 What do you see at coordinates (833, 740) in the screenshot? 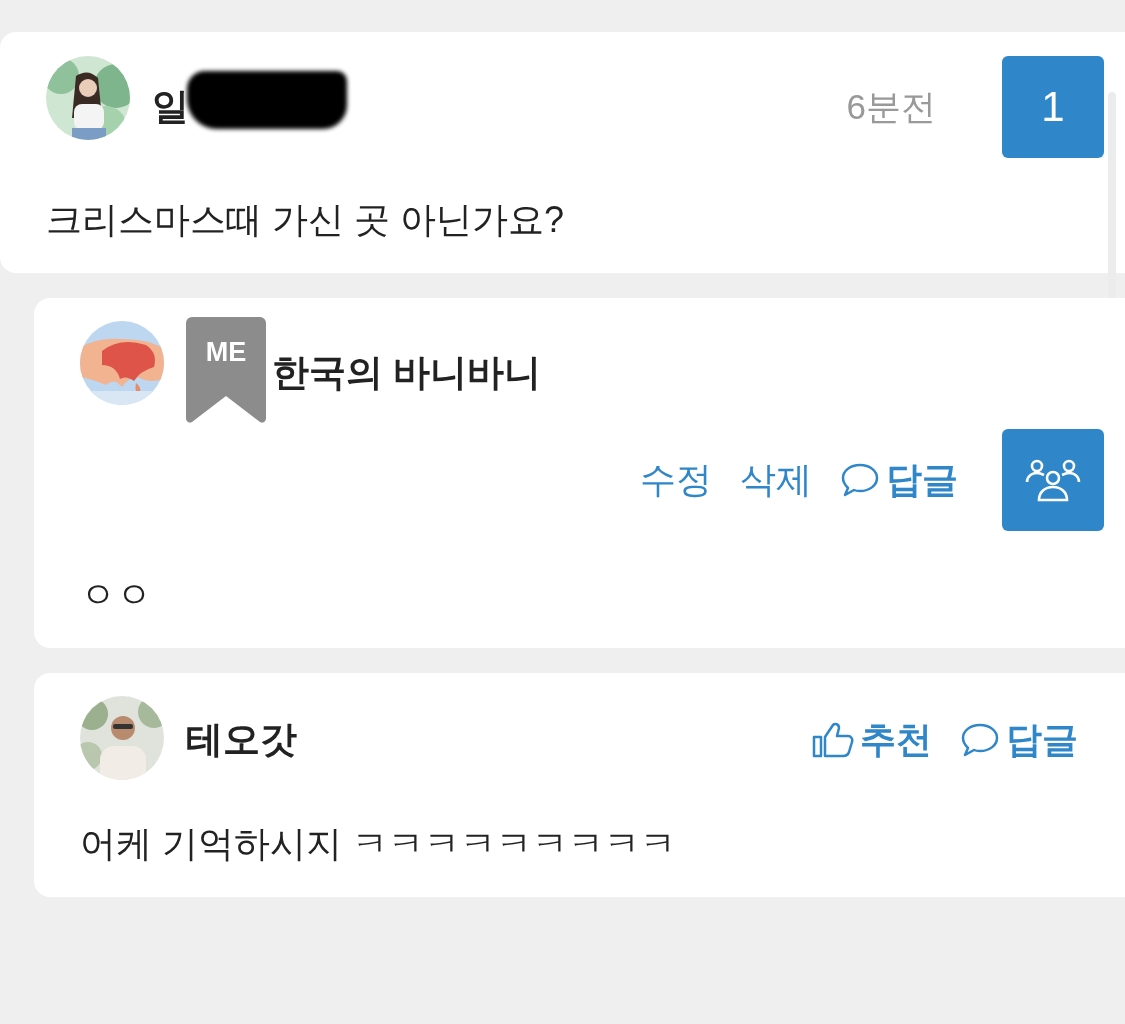
I see `thumbs-up-icon` at bounding box center [833, 740].